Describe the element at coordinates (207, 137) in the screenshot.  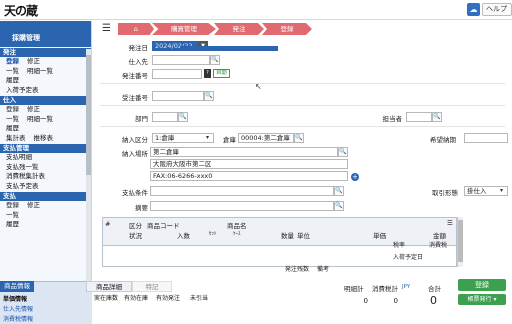
I see `chevron-down-icon: ▾` at that location.